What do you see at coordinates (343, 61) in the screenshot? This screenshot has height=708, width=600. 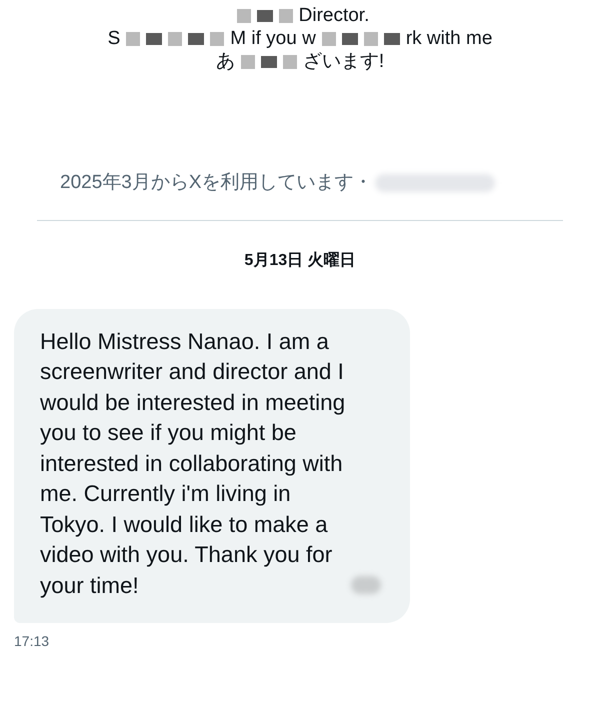 I see `bio-text: ざいます!` at bounding box center [343, 61].